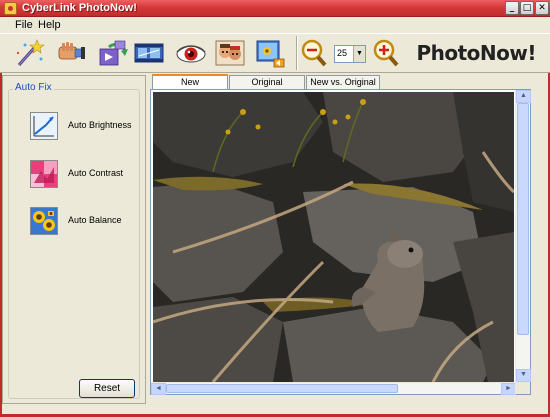 The image size is (550, 417). What do you see at coordinates (158, 389) in the screenshot?
I see `scroll-left-button: ◄` at bounding box center [158, 389].